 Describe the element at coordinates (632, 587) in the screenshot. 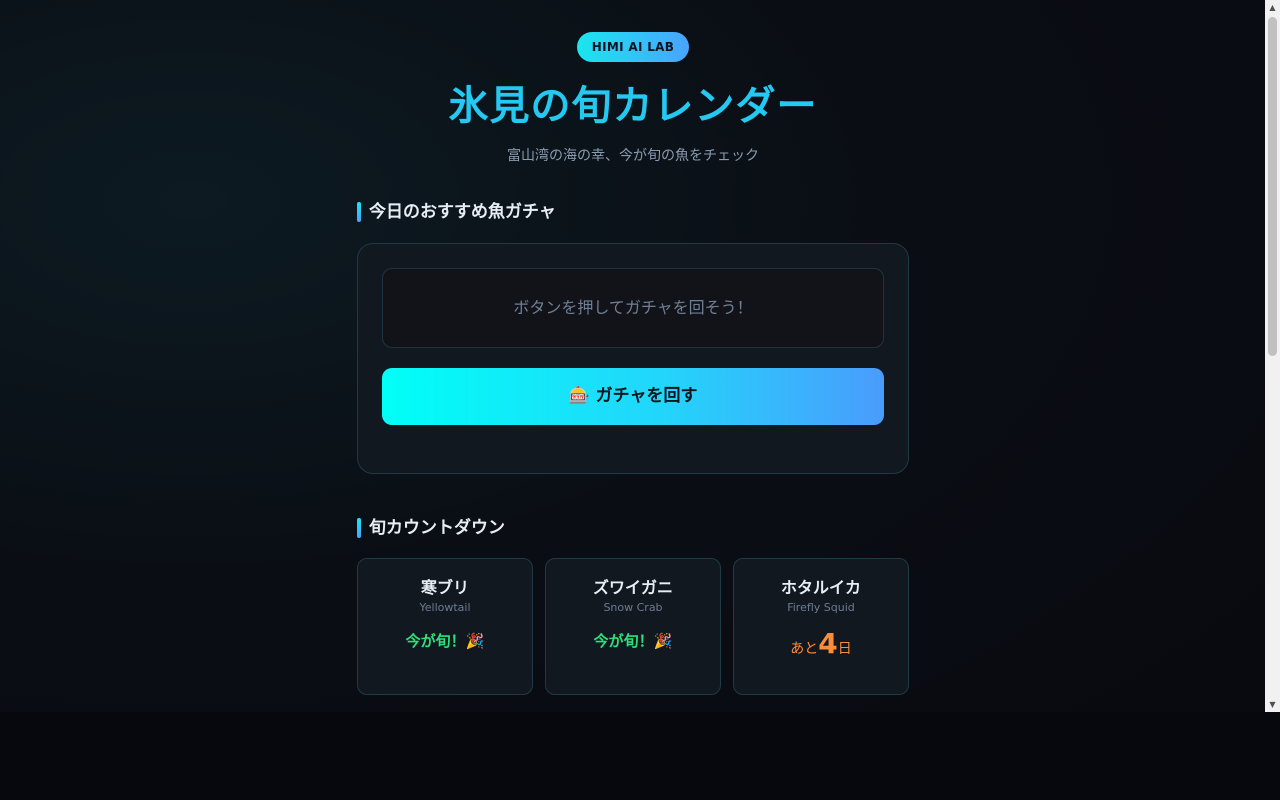

I see `fish-name: ズワイガニ` at that location.